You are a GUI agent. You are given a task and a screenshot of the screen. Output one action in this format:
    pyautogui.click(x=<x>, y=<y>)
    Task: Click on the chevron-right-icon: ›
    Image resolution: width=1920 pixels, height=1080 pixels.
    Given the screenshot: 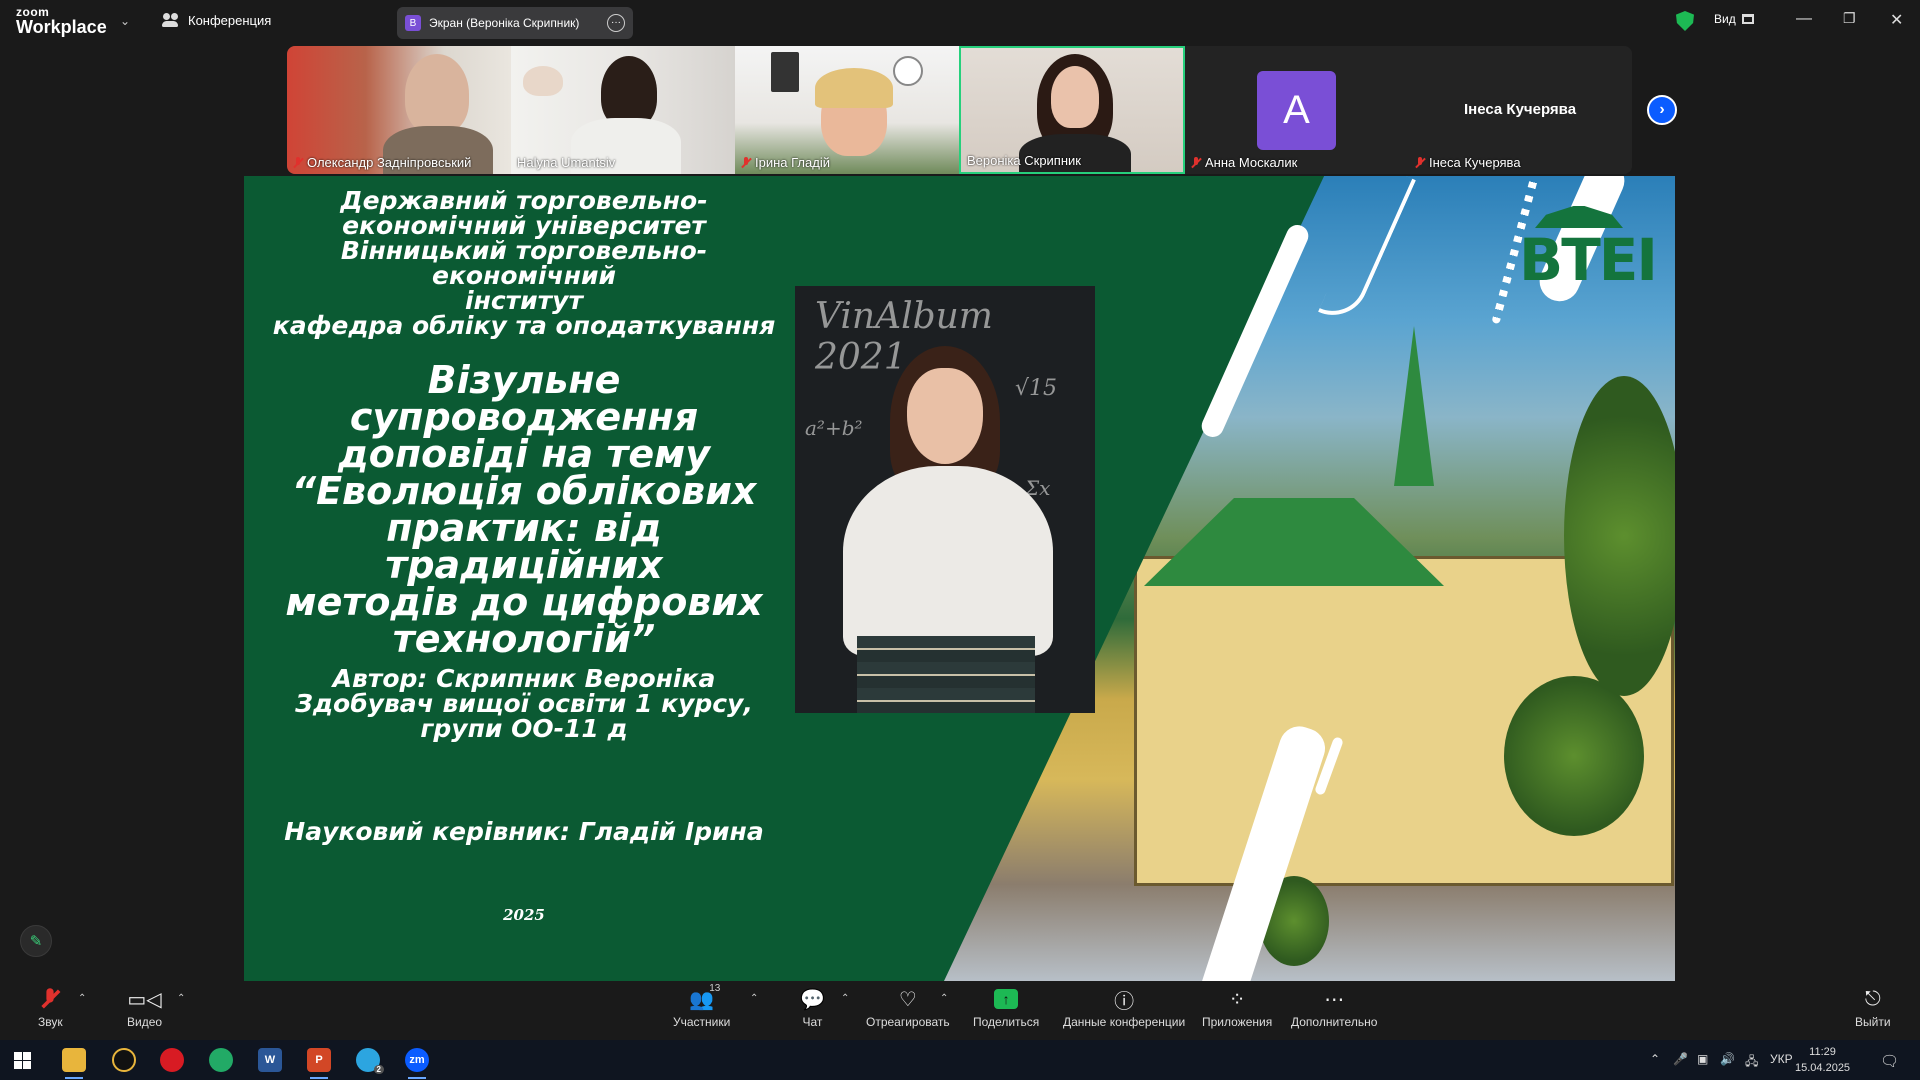 What is the action you would take?
    pyautogui.click(x=1662, y=109)
    